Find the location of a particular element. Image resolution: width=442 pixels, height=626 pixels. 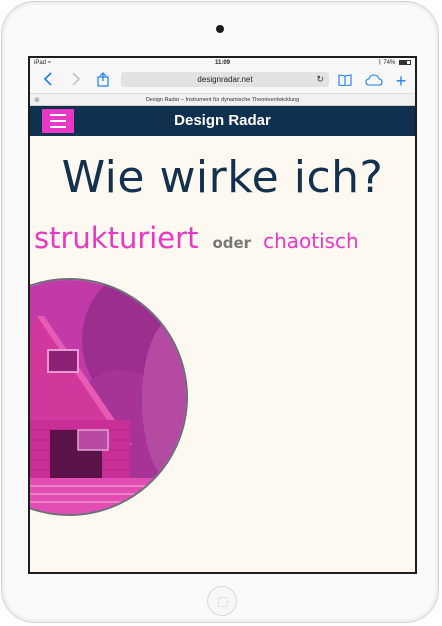

bluetooth-icon: ᛒ is located at coordinates (380, 63).